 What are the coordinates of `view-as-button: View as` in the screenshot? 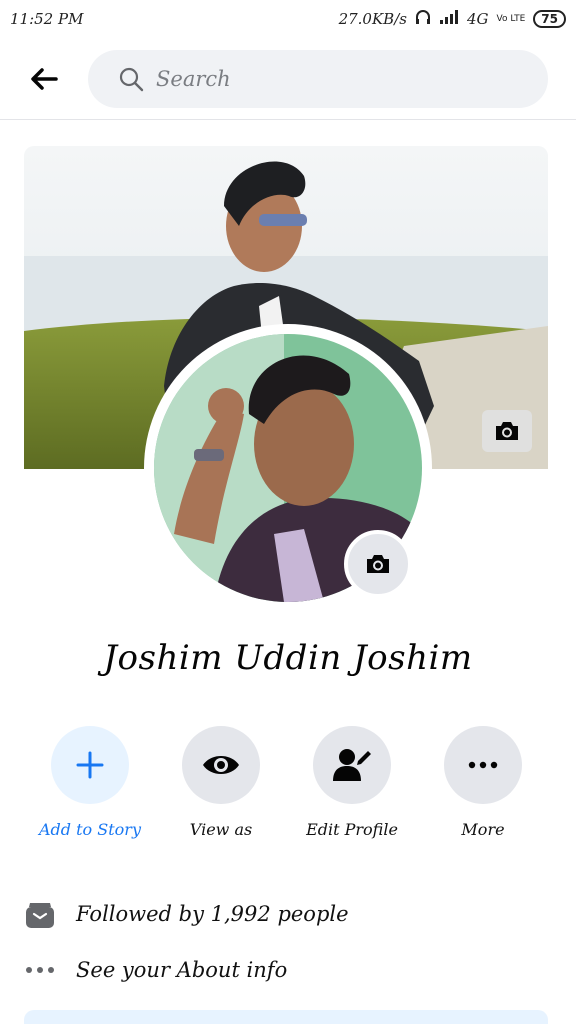 It's located at (221, 782).